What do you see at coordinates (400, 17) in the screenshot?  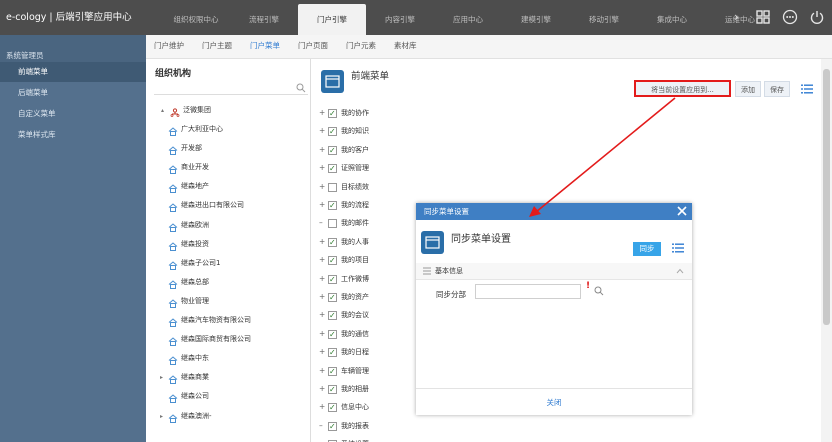 I see `top-tab-3: 内容引擎` at bounding box center [400, 17].